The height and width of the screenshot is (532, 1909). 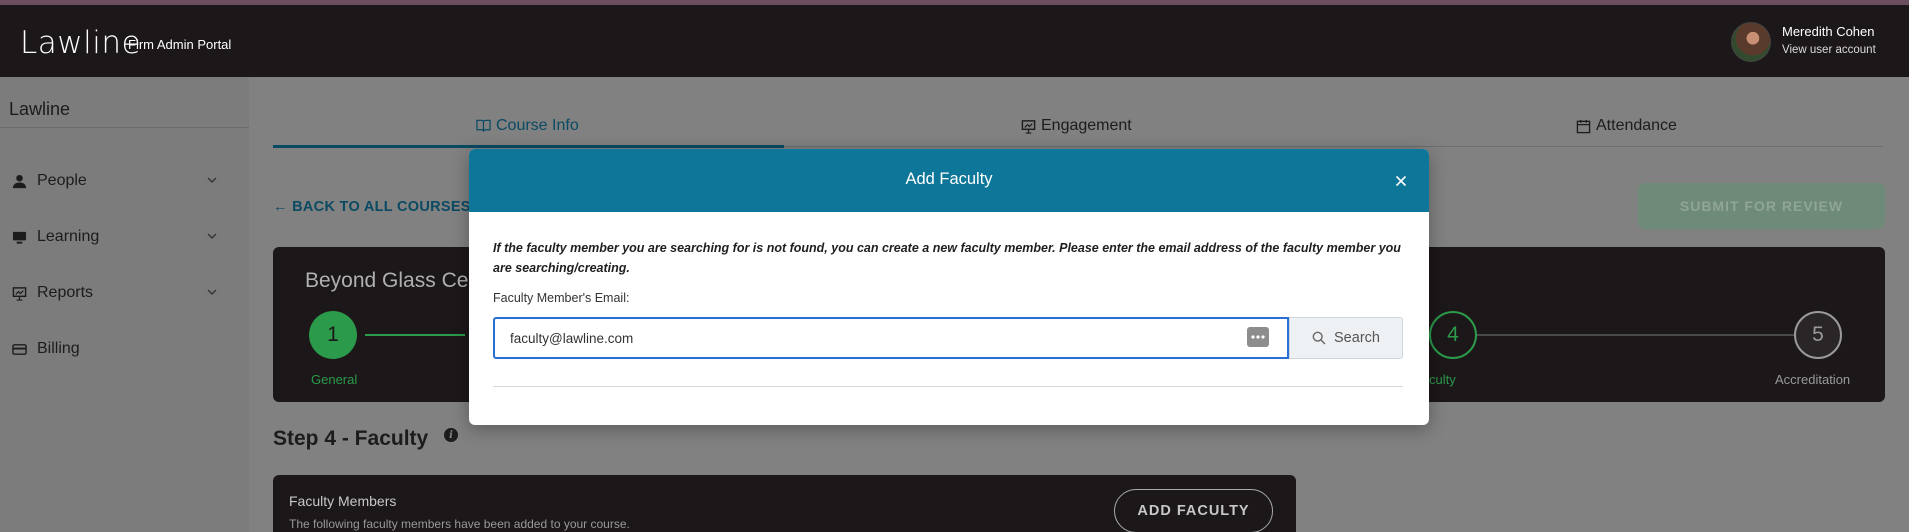 I want to click on info-icon: i, so click(x=451, y=435).